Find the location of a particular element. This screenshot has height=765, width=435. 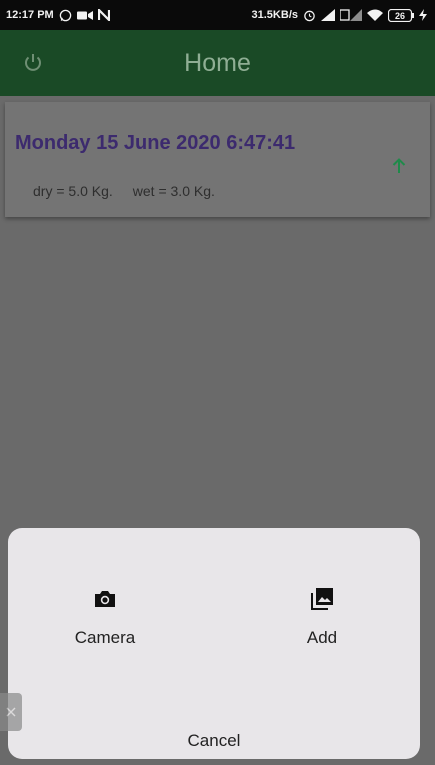

camera-icon is located at coordinates (105, 599).